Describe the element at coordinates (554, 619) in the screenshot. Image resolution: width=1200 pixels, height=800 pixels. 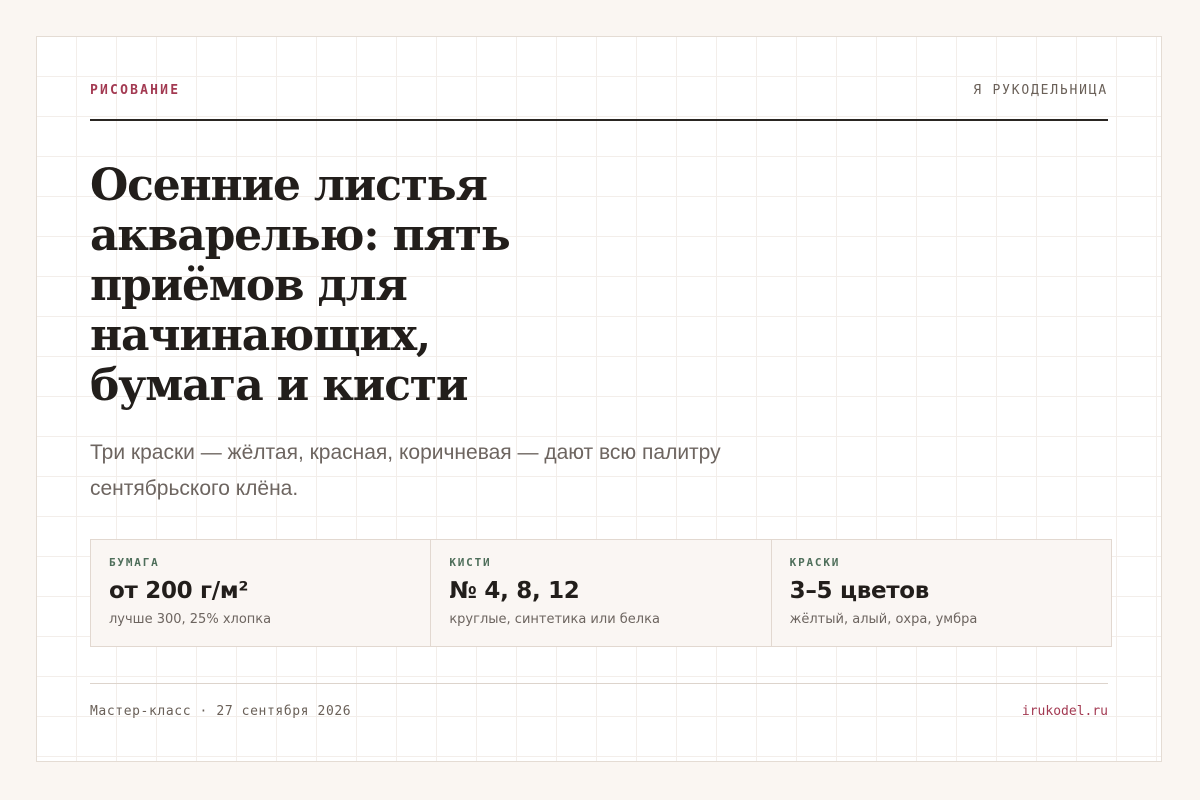
I see `spec-note: круглые, синтетика или белка` at that location.